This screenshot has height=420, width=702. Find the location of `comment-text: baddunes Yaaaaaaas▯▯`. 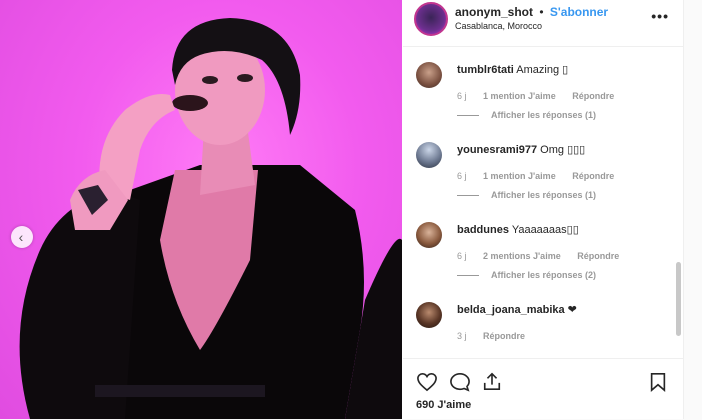

comment-text: baddunes Yaaaaaaas▯▯ is located at coordinates (518, 229).